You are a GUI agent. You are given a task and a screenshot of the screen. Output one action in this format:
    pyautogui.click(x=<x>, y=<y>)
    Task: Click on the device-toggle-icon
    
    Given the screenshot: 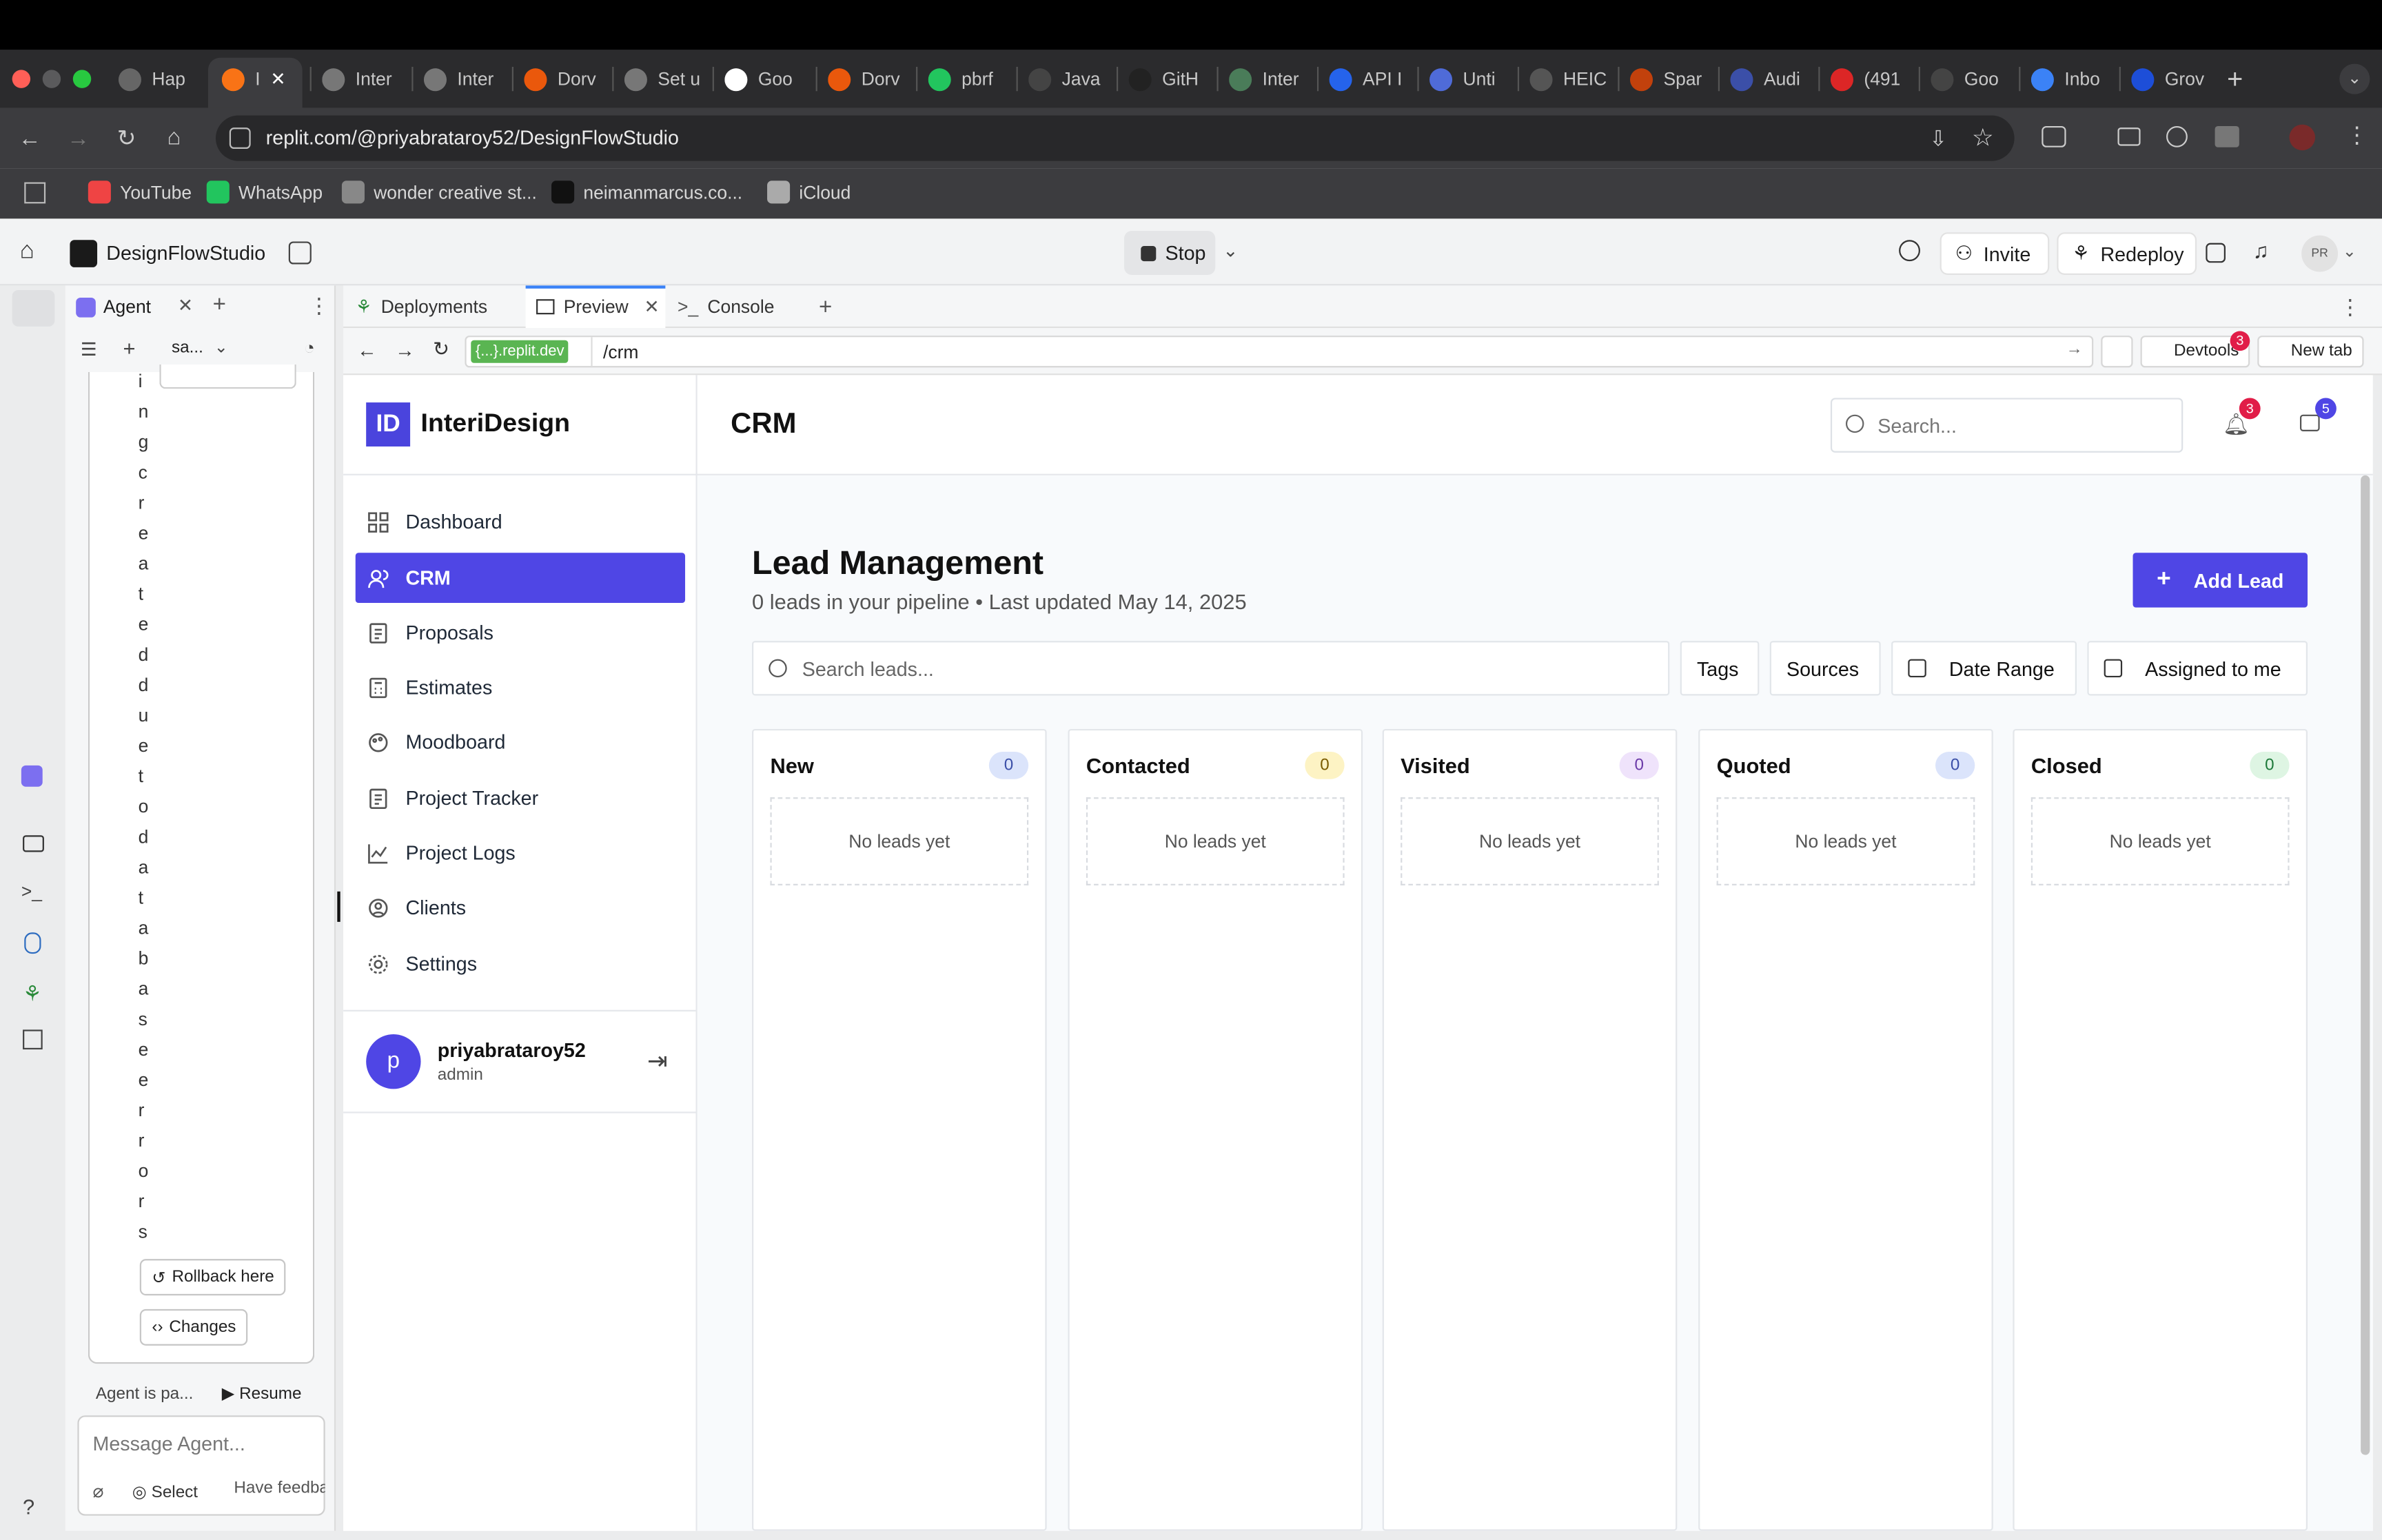 What is the action you would take?
    pyautogui.click(x=2117, y=352)
    